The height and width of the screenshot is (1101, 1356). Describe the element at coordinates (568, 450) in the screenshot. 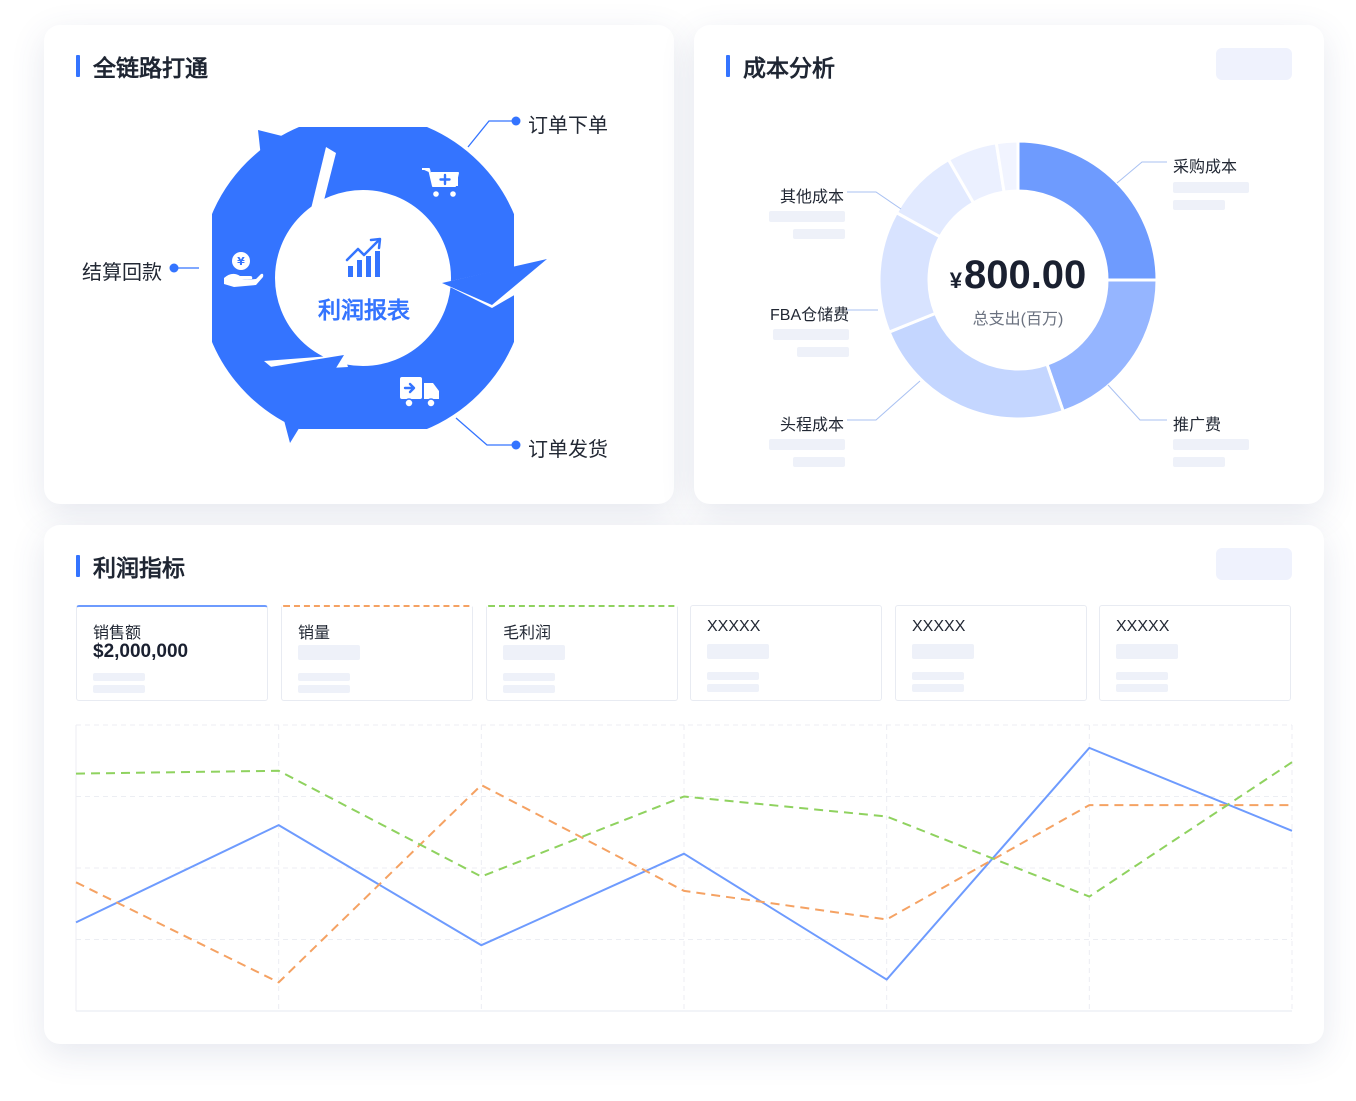

I see `step-order-shipped: 订单发货` at that location.